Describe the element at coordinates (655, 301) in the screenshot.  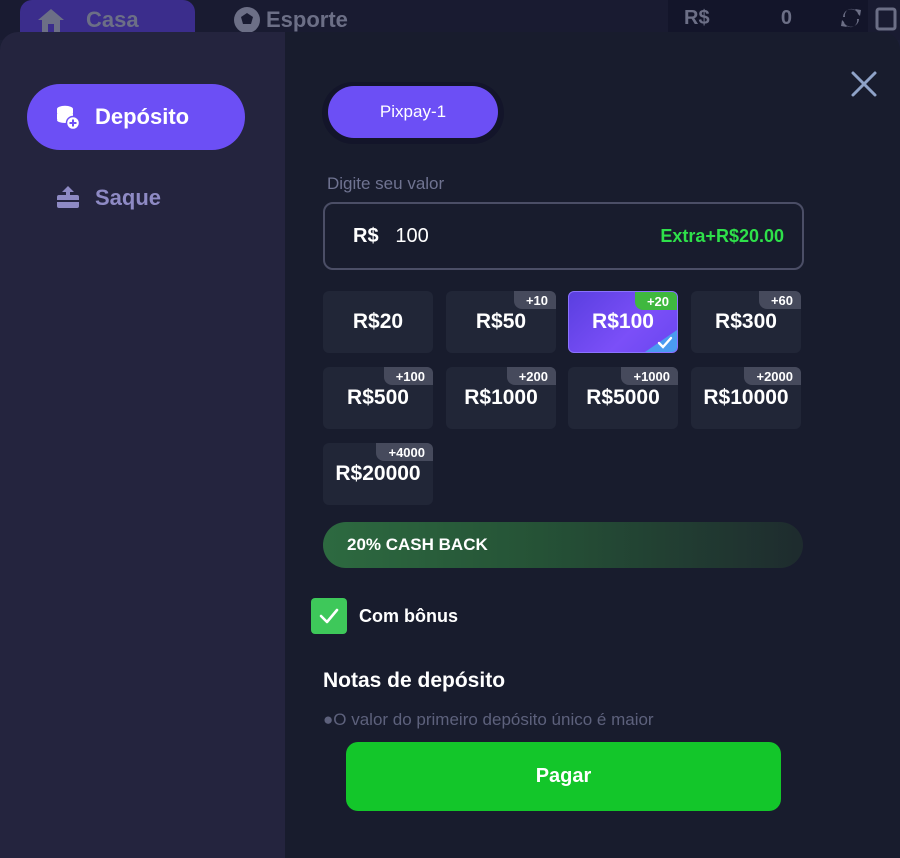
I see `bonus-badge: +20` at that location.